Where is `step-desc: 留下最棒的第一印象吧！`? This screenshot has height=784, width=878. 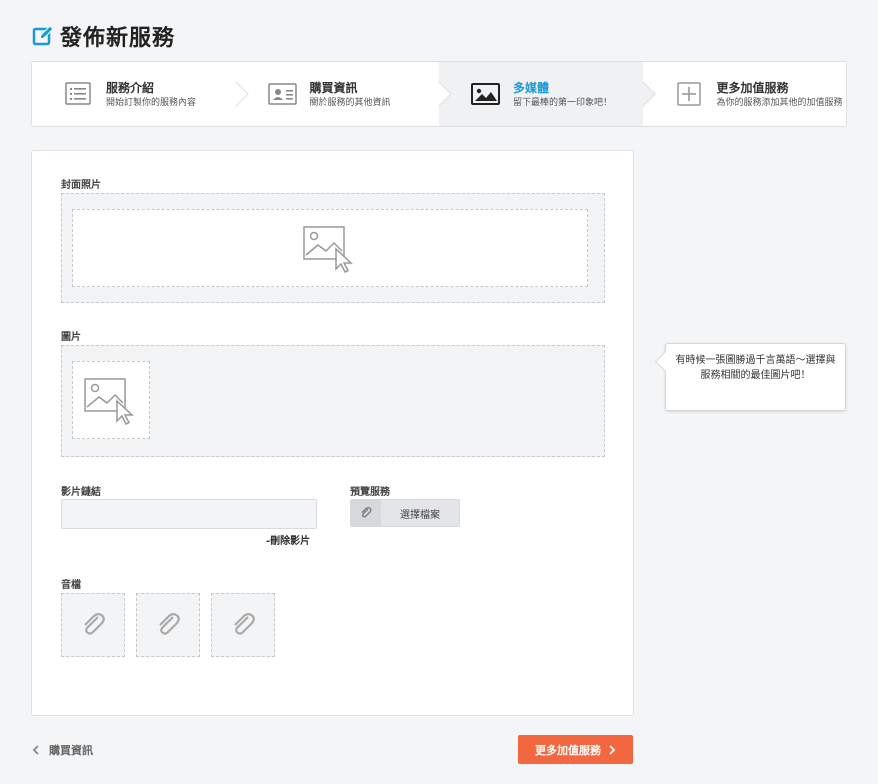
step-desc: 留下最棒的第一印象吧！ is located at coordinates (563, 103).